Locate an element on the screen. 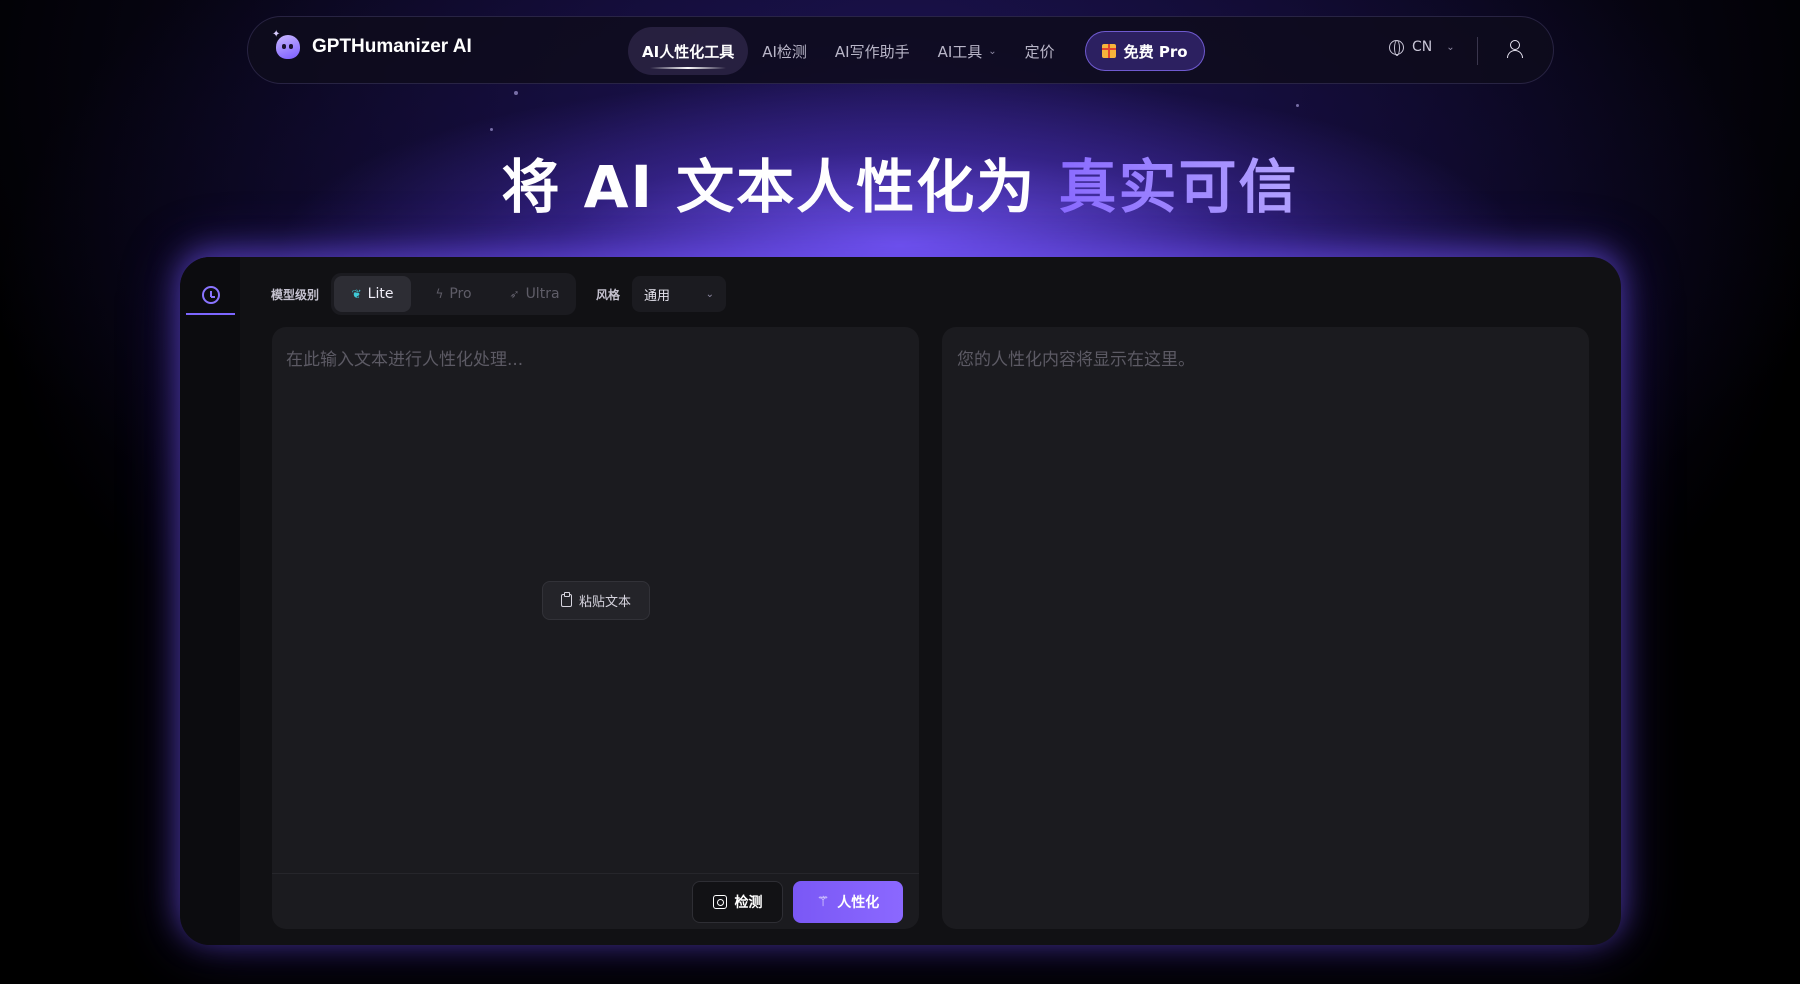 This screenshot has width=1800, height=984. scan-icon is located at coordinates (719, 902).